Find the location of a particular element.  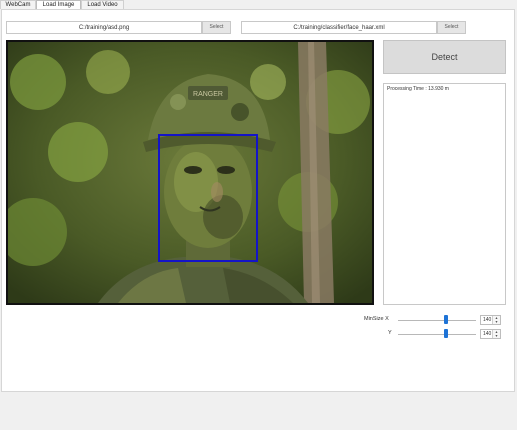

minsize-y-slider is located at coordinates (446, 333).